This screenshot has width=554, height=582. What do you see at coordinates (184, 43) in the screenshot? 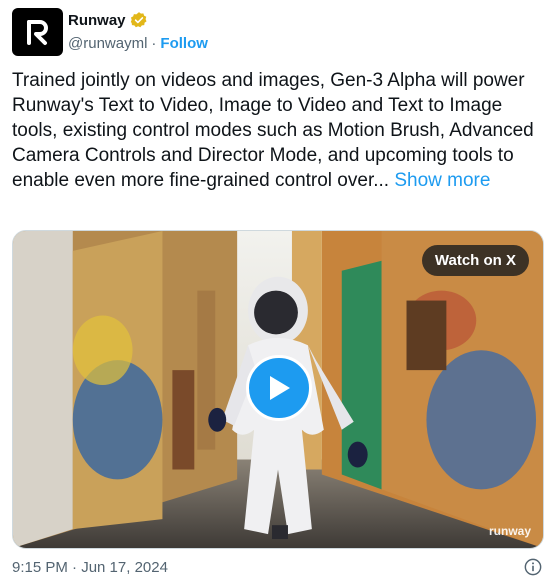
I see `follow-button: Follow` at bounding box center [184, 43].